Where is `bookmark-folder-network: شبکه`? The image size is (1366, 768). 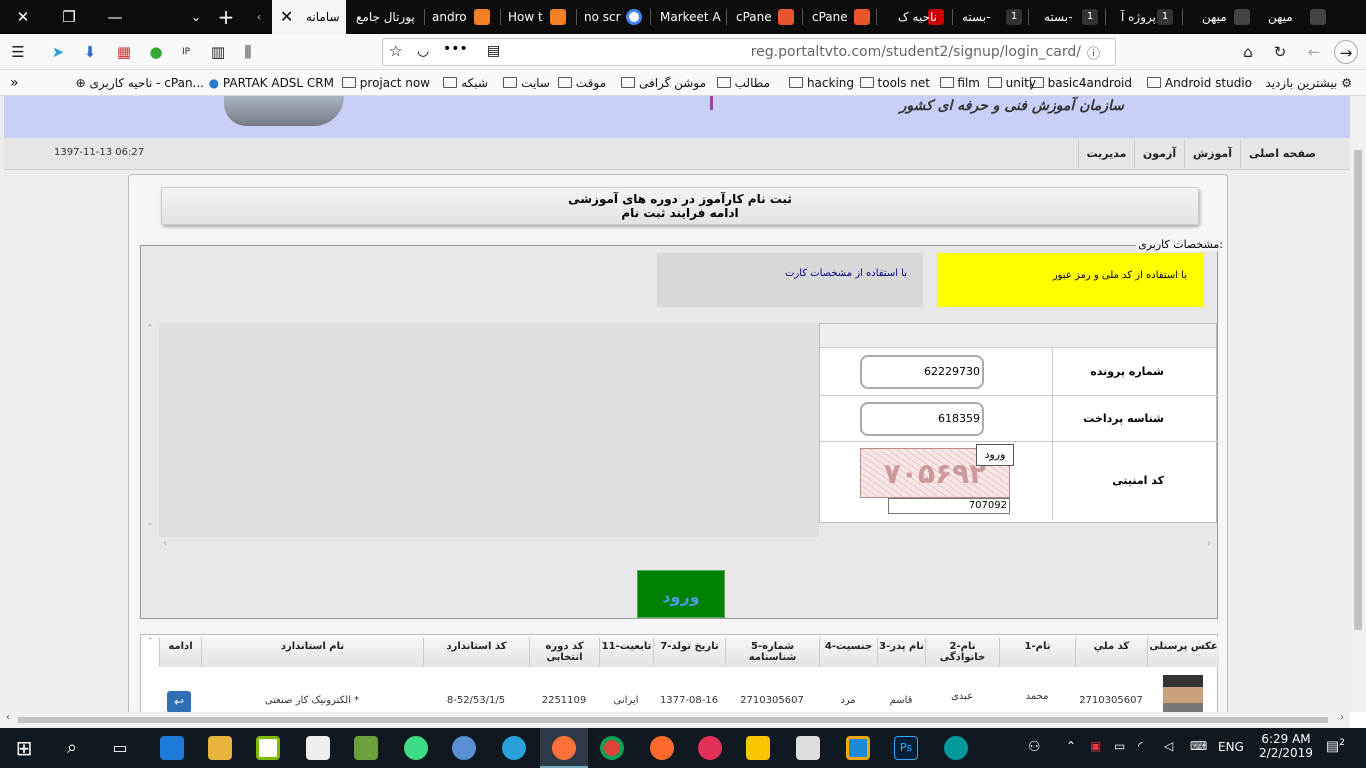 bookmark-folder-network: شبکه is located at coordinates (465, 83).